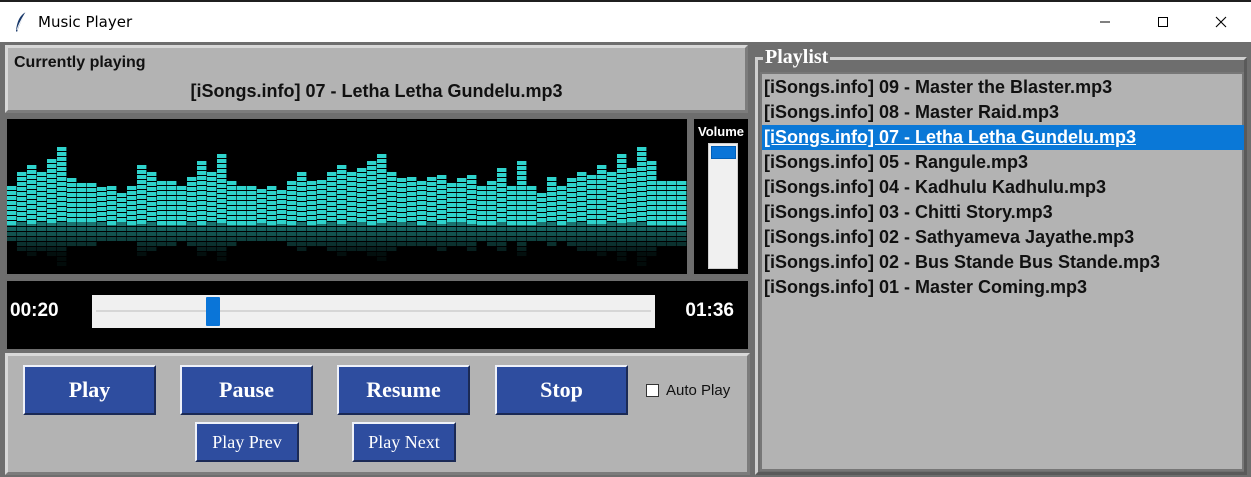 The image size is (1251, 477). What do you see at coordinates (723, 152) in the screenshot?
I see `volume-slider-thumb` at bounding box center [723, 152].